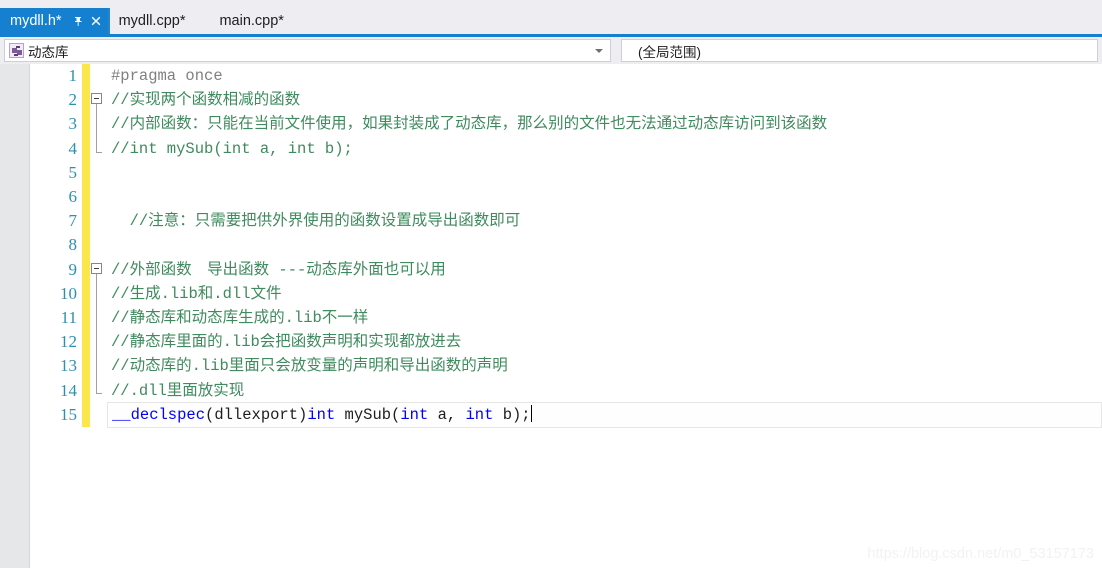 The width and height of the screenshot is (1102, 568). Describe the element at coordinates (73, 100) in the screenshot. I see `line-number: 2` at that location.